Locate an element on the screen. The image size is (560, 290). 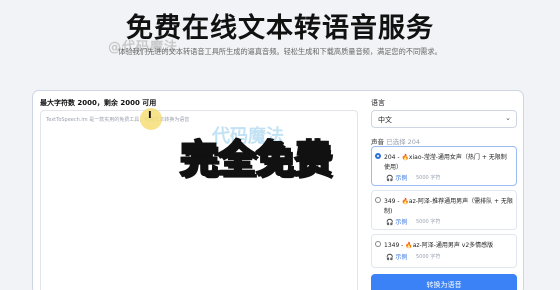
language-select: 中文 ⌄ is located at coordinates (444, 119).